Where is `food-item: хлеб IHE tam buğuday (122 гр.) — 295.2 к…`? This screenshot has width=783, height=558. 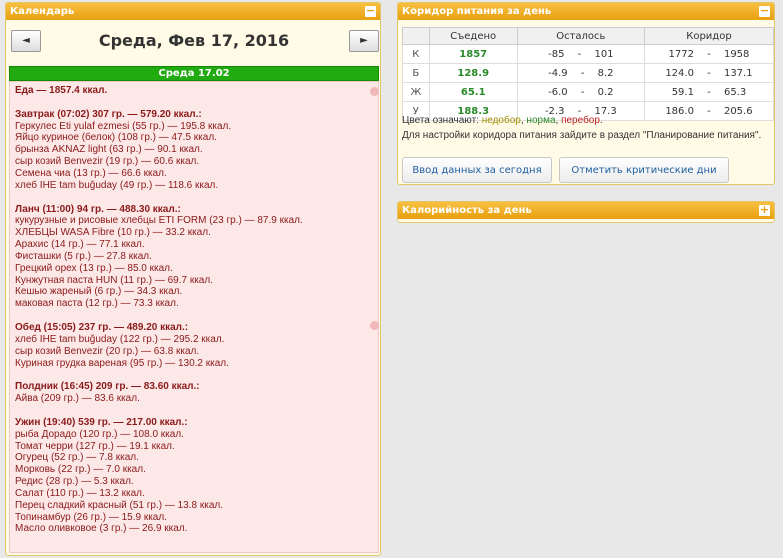 food-item: хлеб IHE tam buğuday (122 гр.) — 295.2 к… is located at coordinates (120, 339).